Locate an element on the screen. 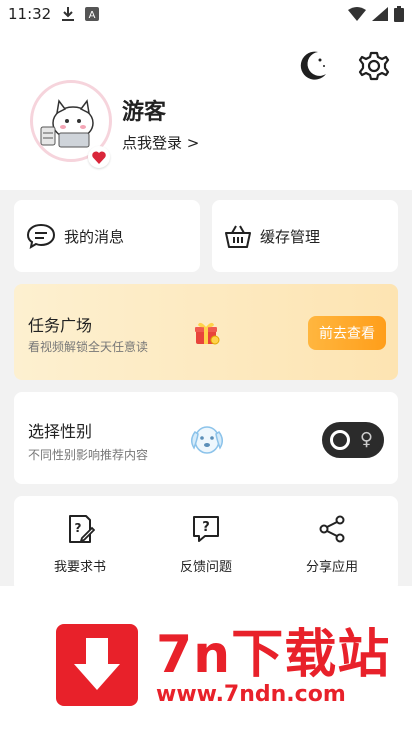  tool-label: 反馈问题 is located at coordinates (205, 567).